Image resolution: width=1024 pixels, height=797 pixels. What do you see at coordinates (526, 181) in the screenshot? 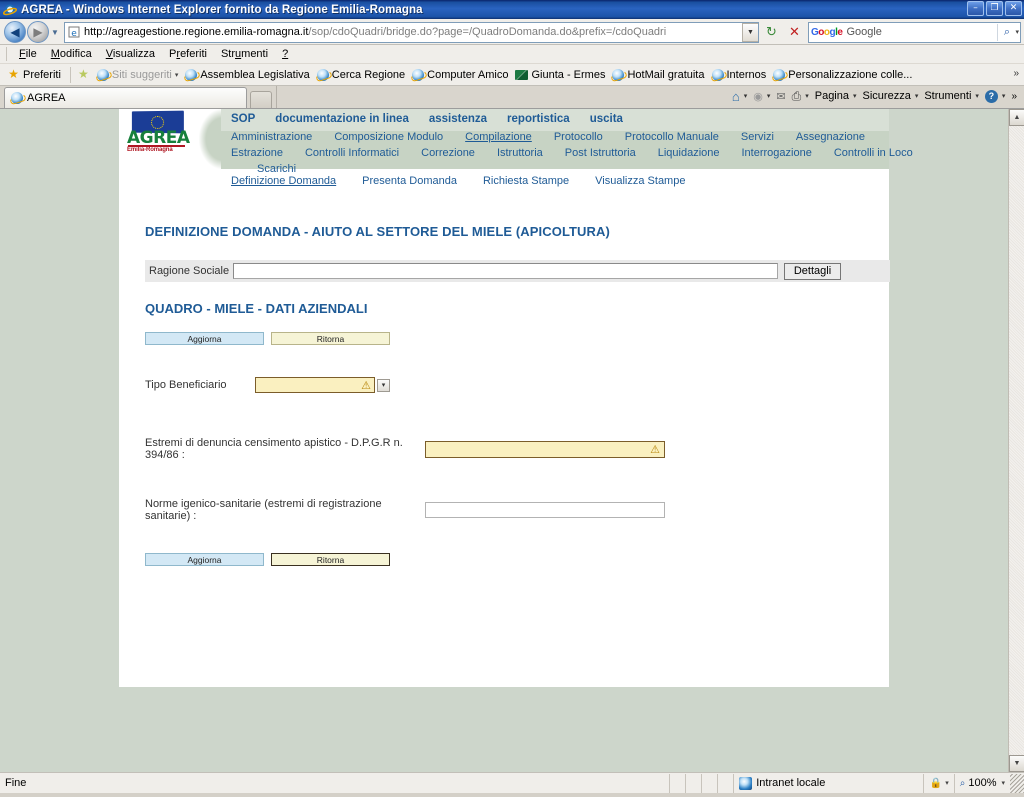
I see `nav-richiesta-stampe: Richiesta Stampe` at bounding box center [526, 181].